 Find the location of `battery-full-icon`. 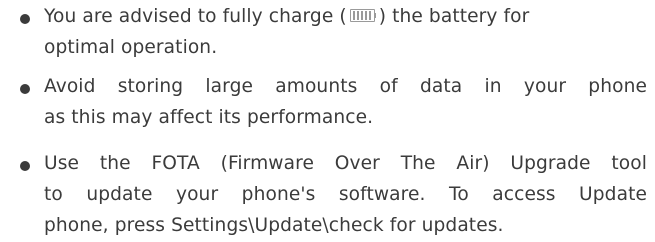

battery-full-icon is located at coordinates (362, 15).